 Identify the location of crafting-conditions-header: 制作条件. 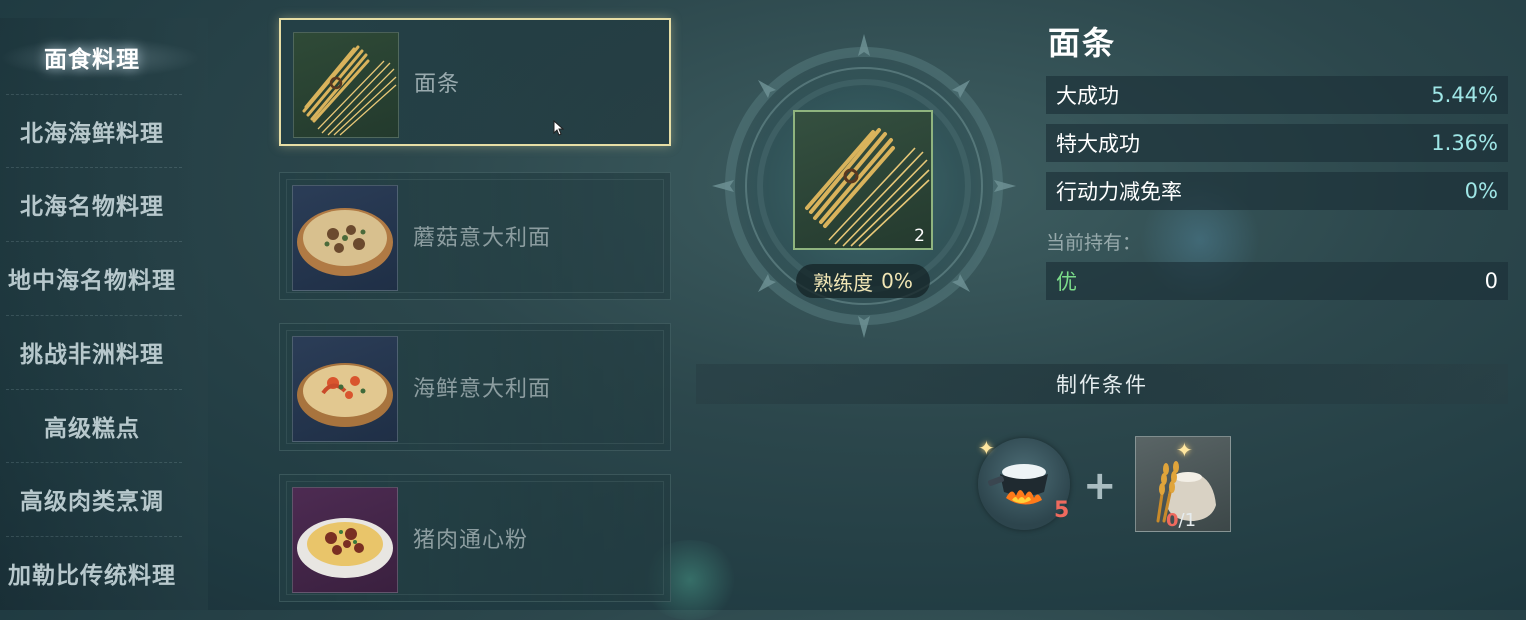
(1102, 384).